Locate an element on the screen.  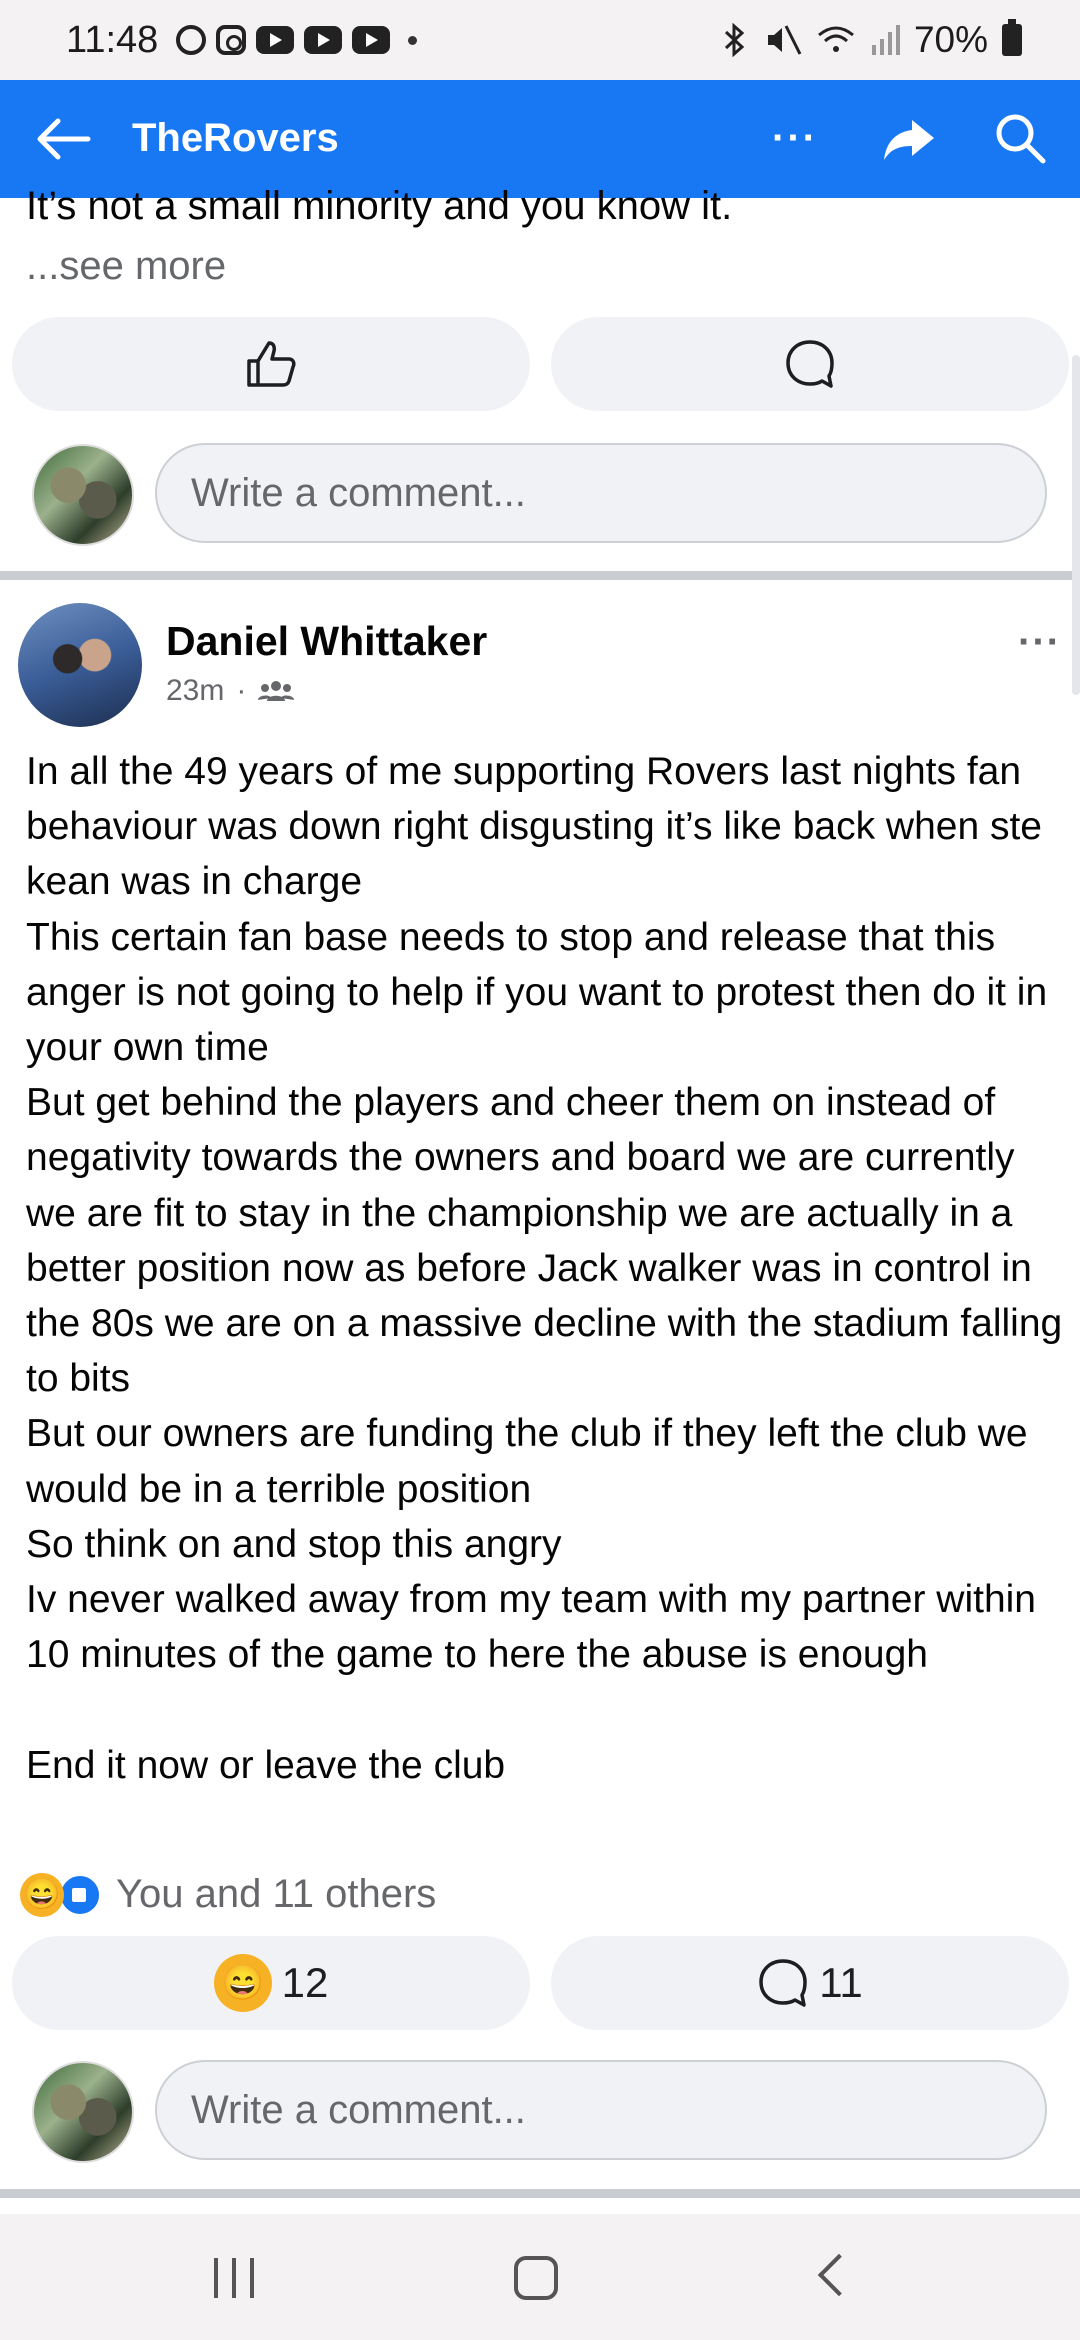
search-icon is located at coordinates (1020, 138).